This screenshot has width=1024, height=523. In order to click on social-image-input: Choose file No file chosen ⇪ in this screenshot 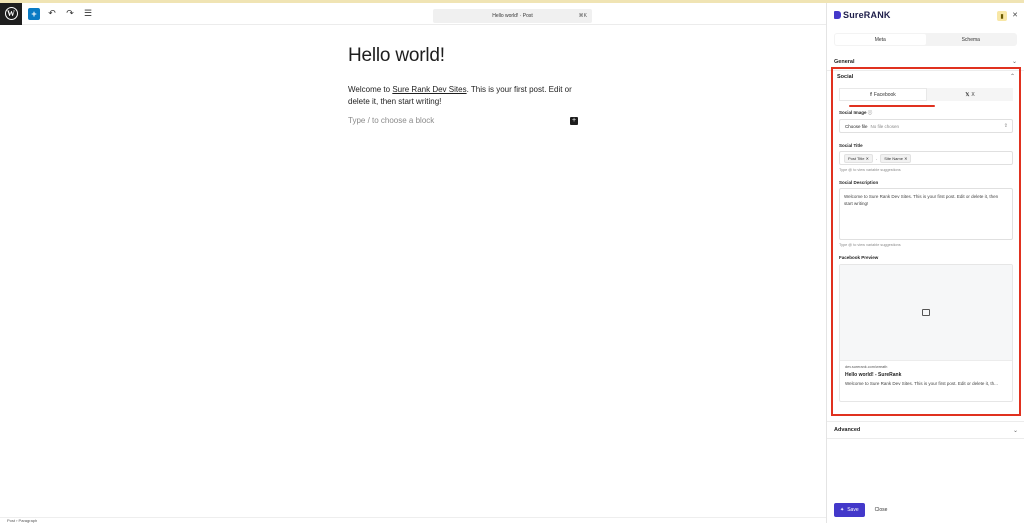, I will do `click(926, 126)`.